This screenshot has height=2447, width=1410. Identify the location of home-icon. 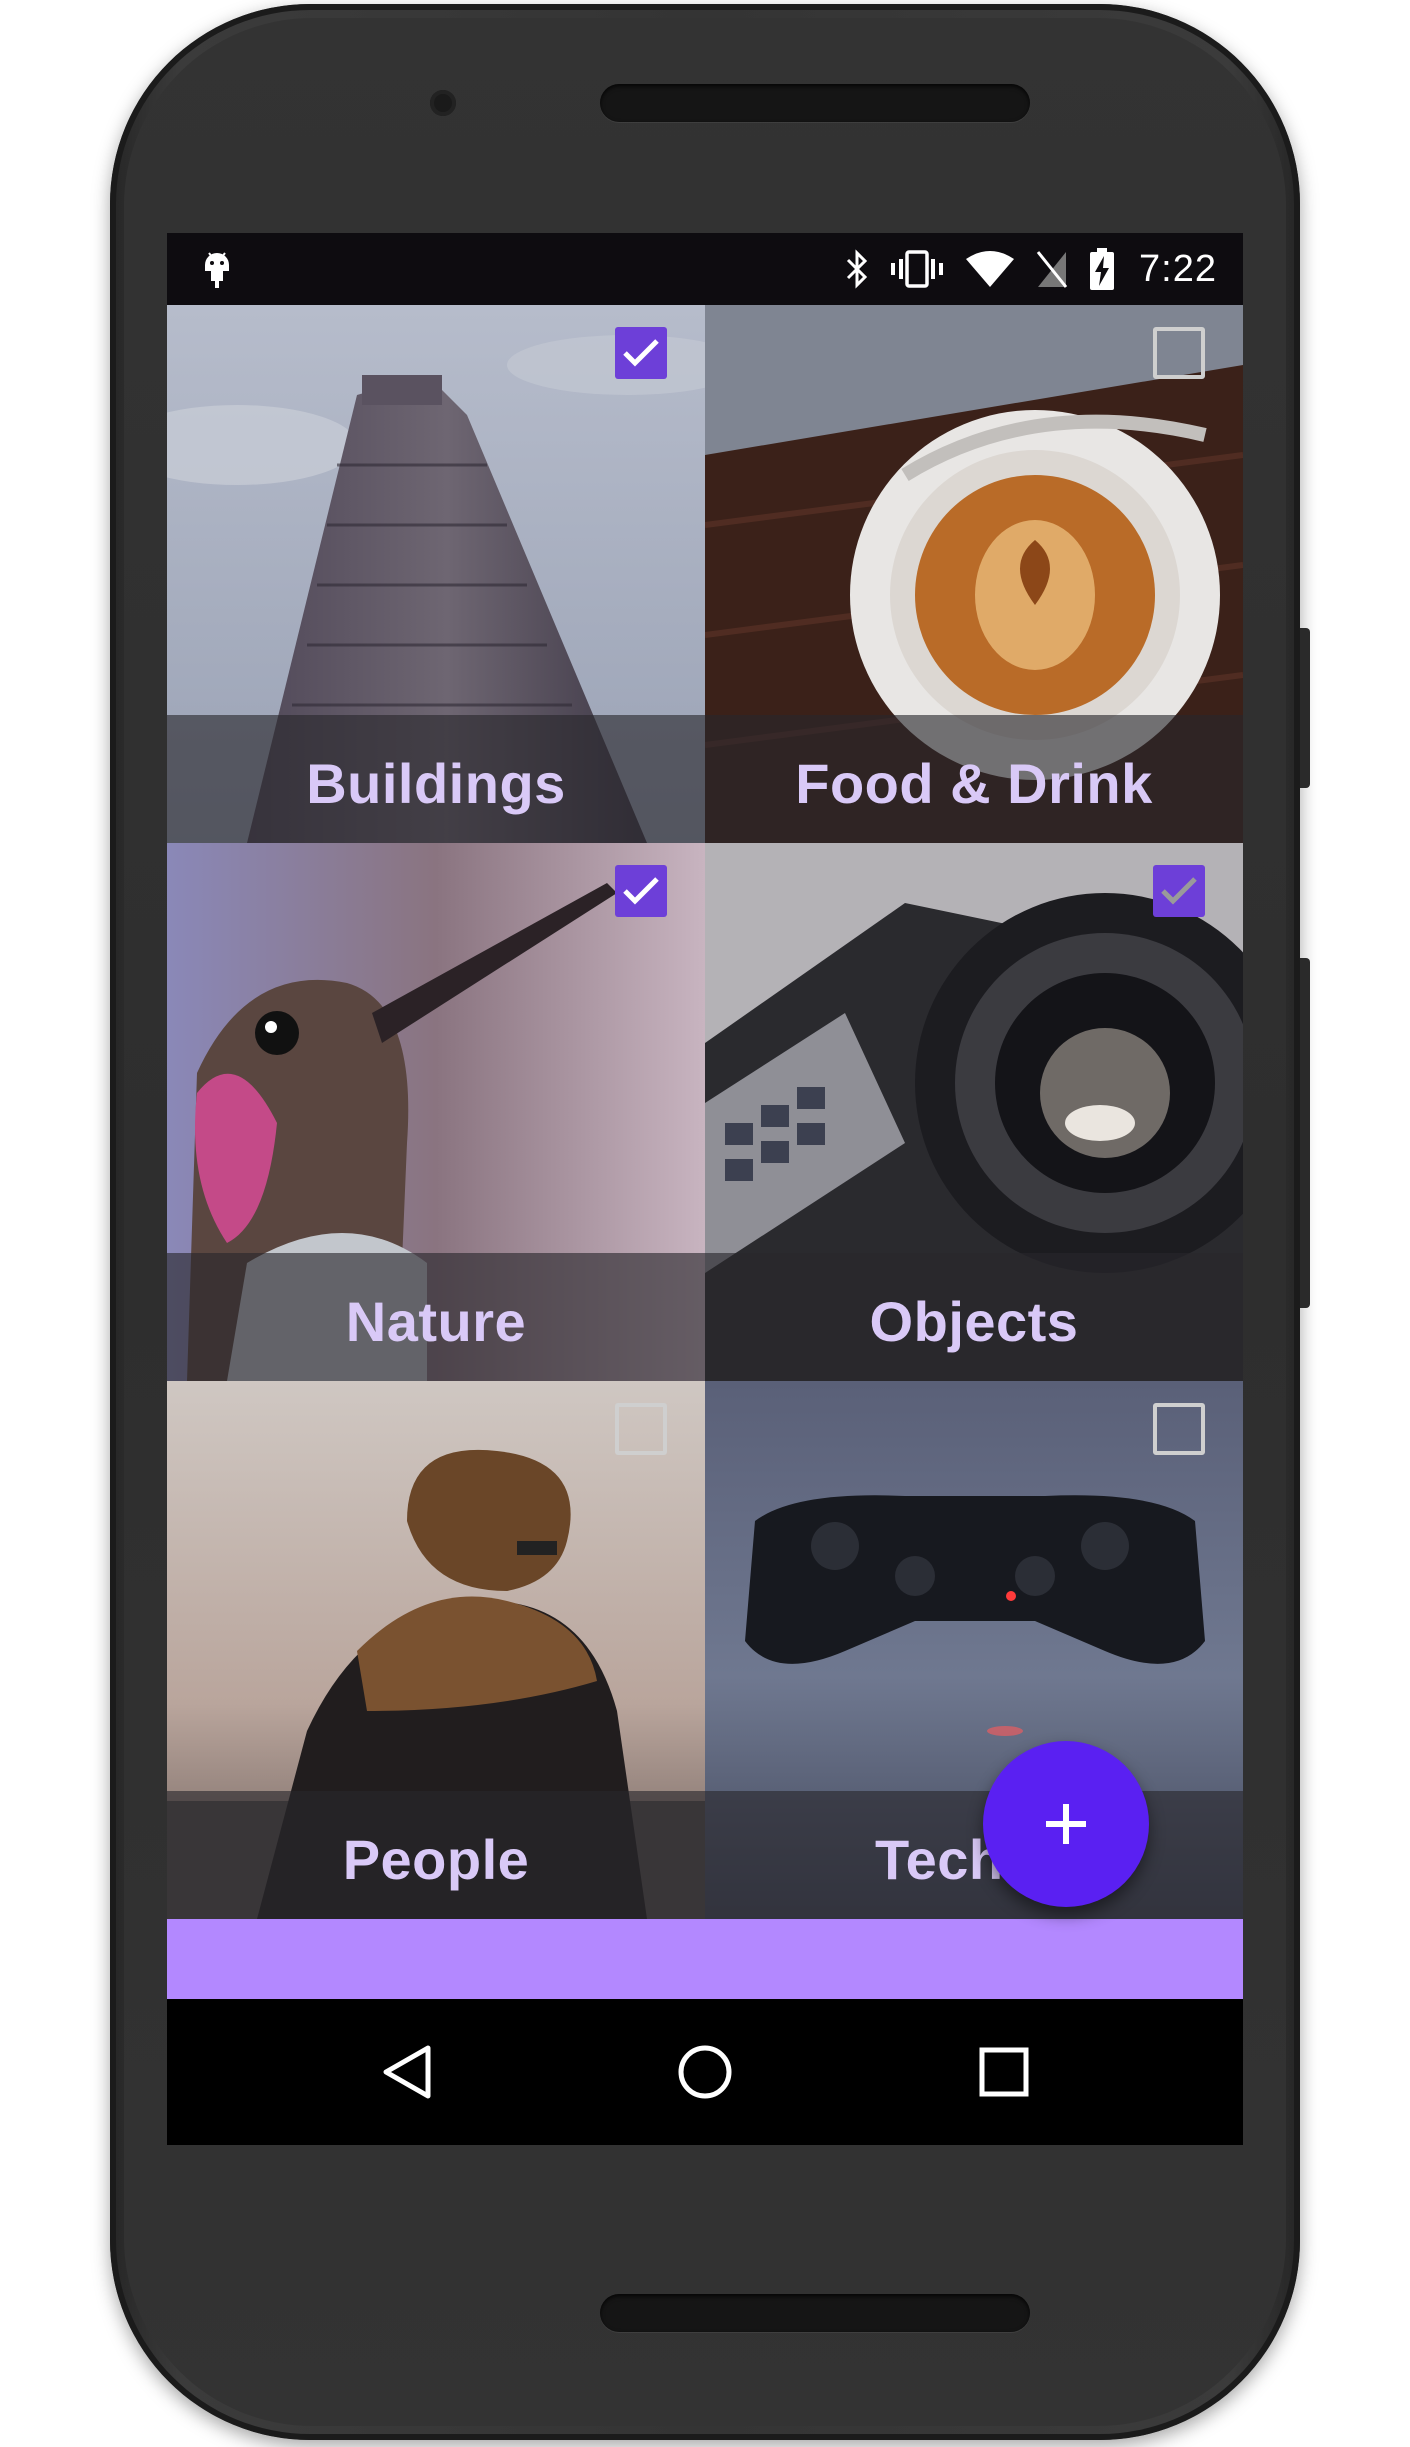
(705, 2072).